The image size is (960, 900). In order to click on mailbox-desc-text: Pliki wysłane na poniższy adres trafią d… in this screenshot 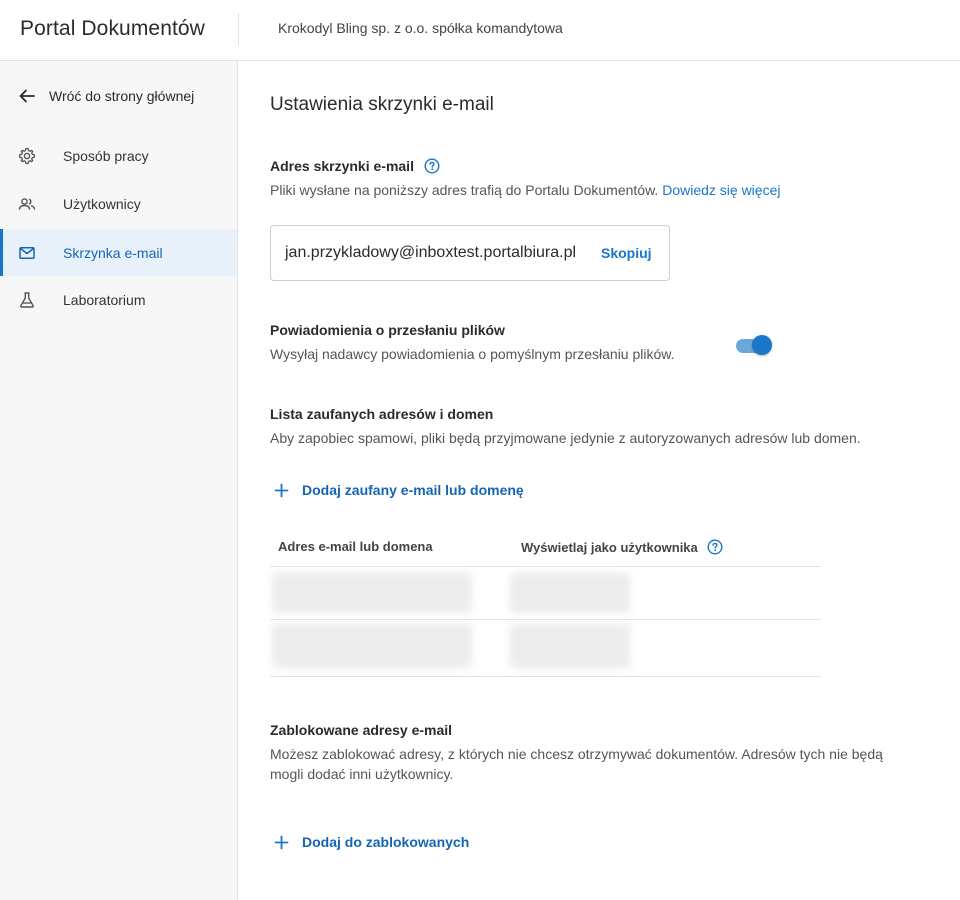, I will do `click(464, 190)`.